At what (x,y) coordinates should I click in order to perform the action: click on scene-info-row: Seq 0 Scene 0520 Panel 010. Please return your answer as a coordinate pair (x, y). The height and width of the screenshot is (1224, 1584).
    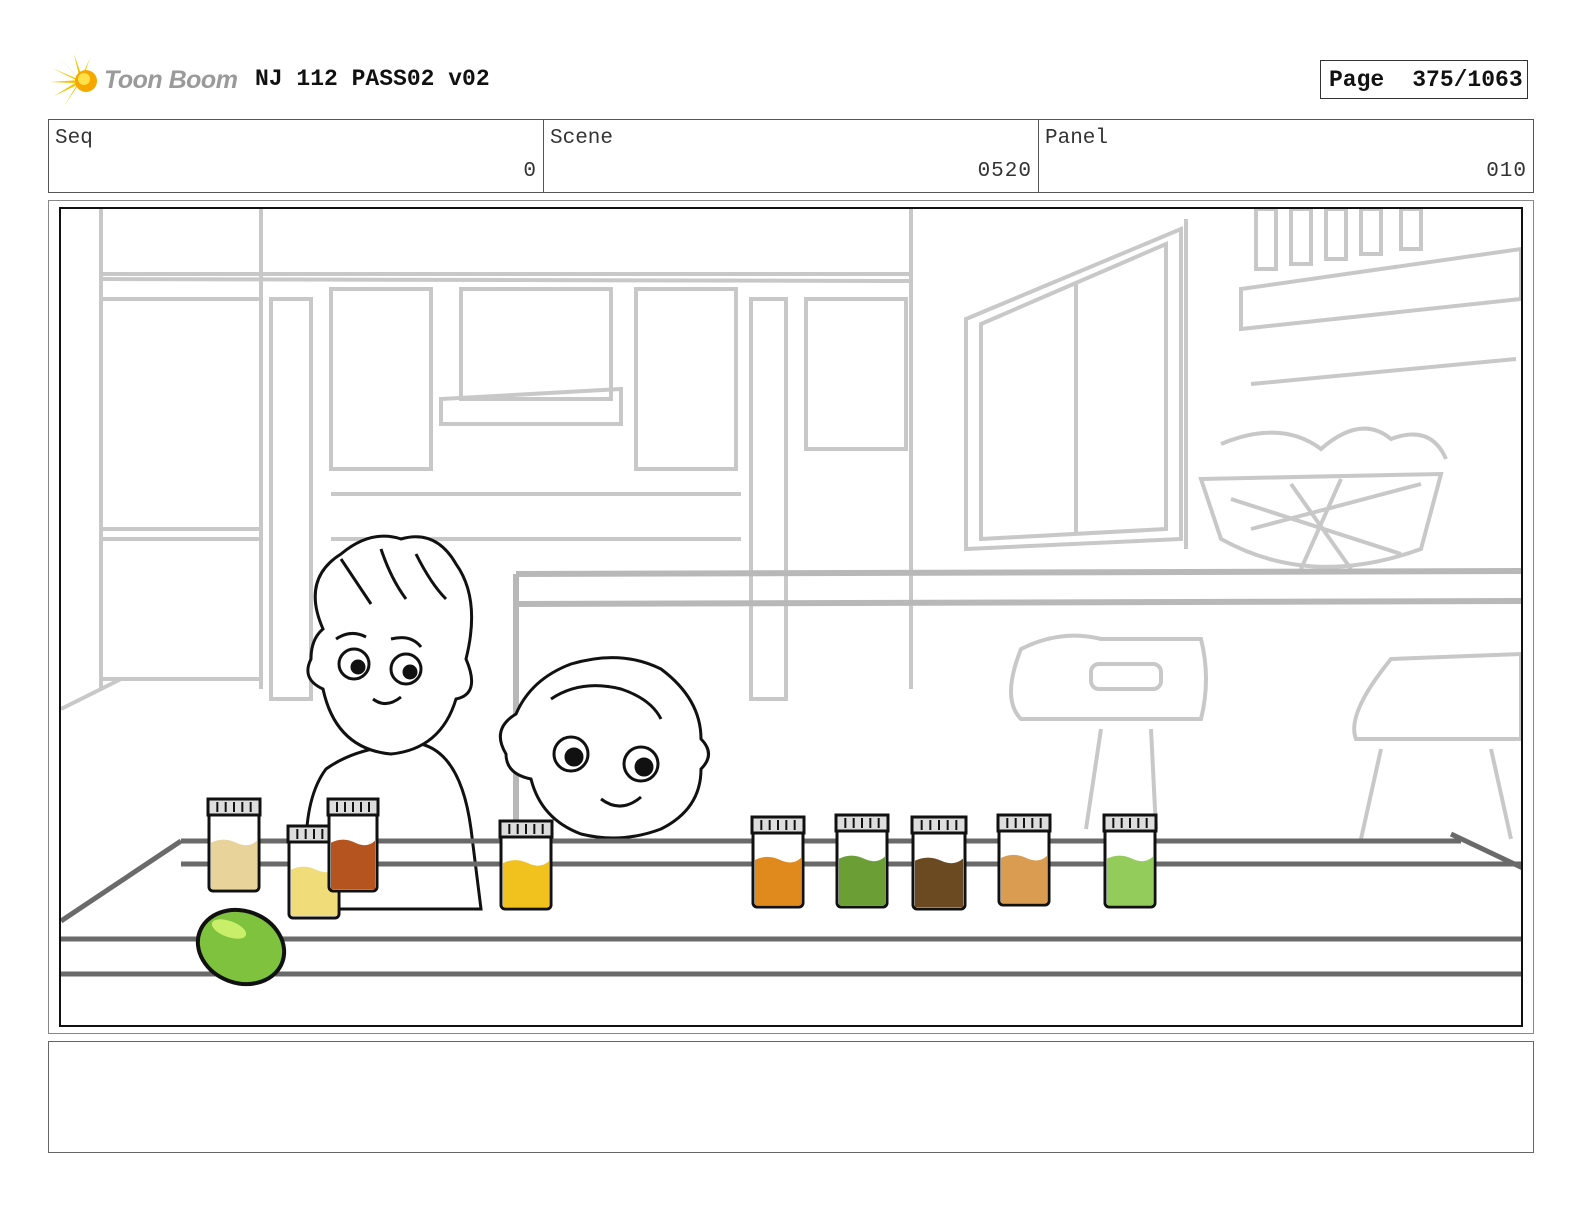
    Looking at the image, I should click on (791, 156).